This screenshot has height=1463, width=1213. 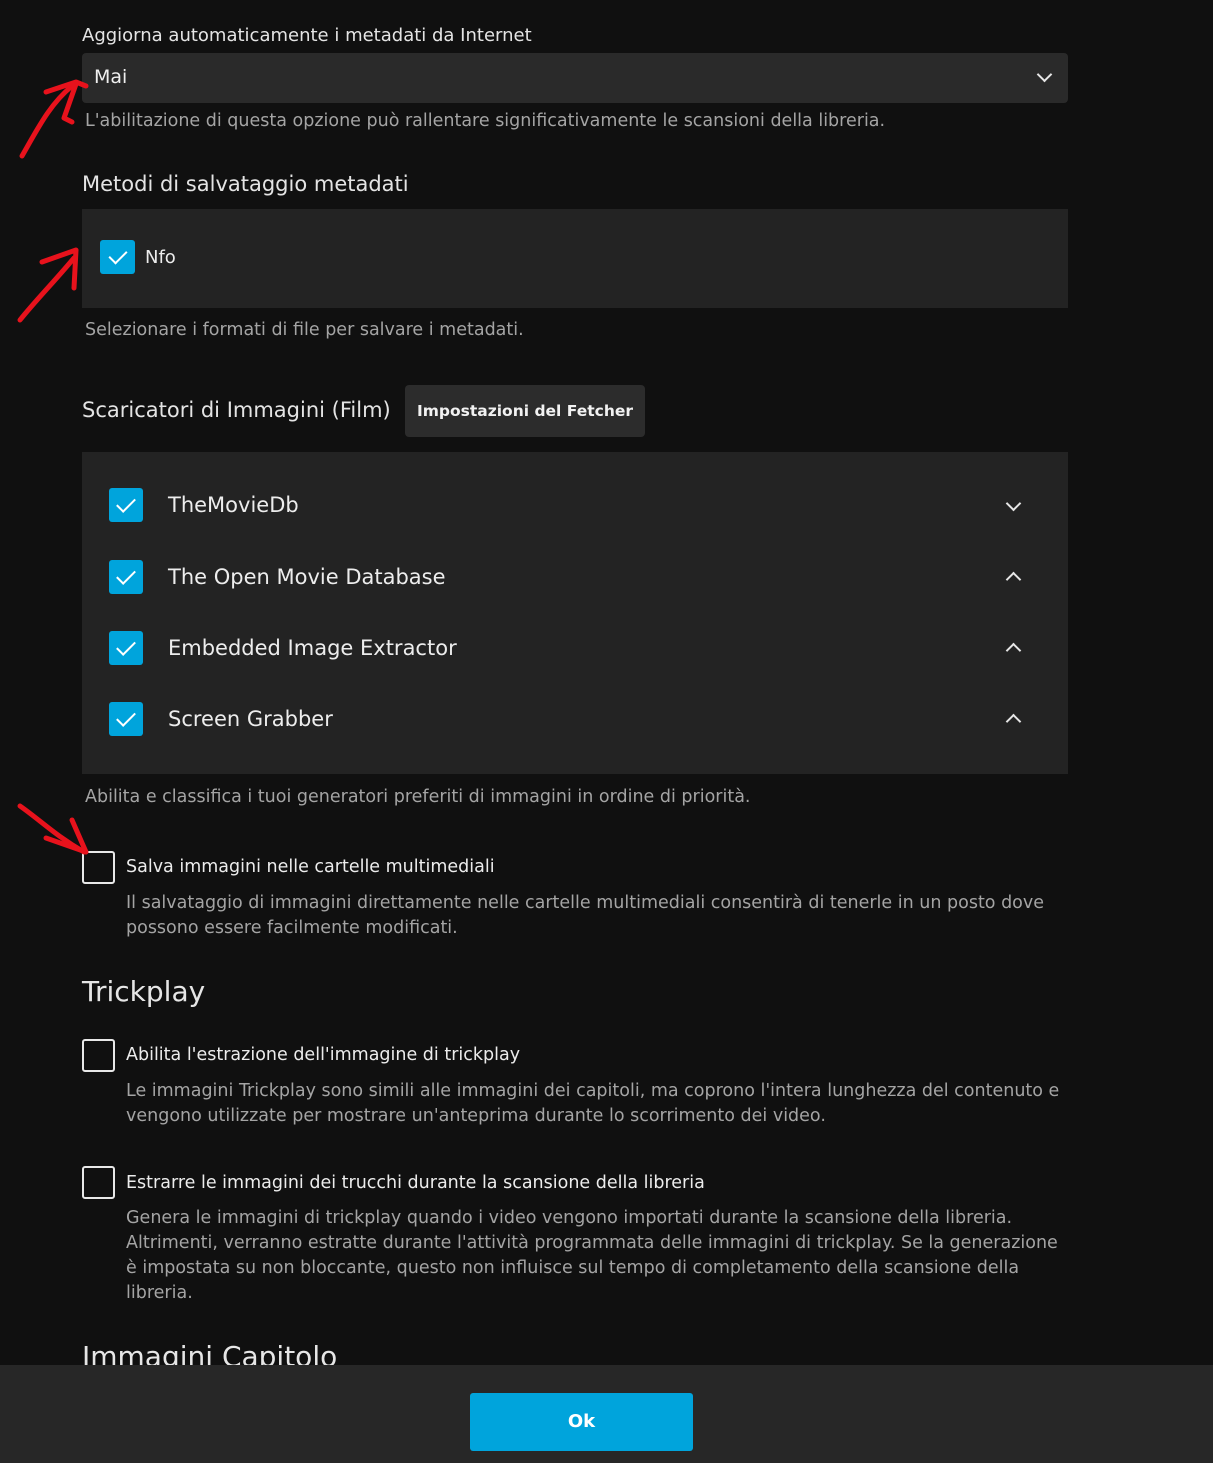 What do you see at coordinates (53, 467) in the screenshot?
I see `annotation-arrows` at bounding box center [53, 467].